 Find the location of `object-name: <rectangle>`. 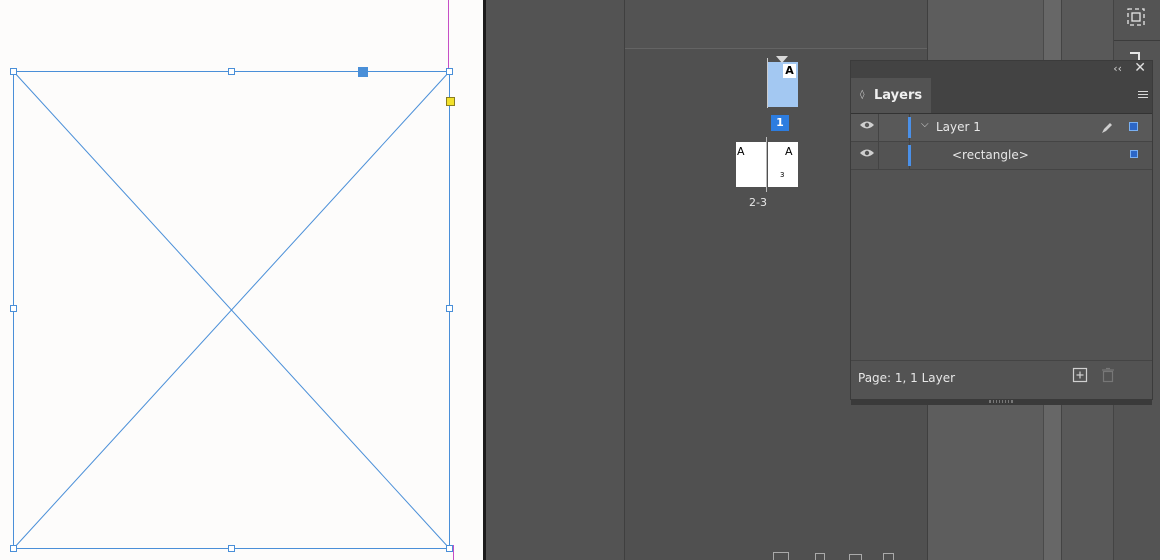

object-name: <rectangle> is located at coordinates (990, 155).